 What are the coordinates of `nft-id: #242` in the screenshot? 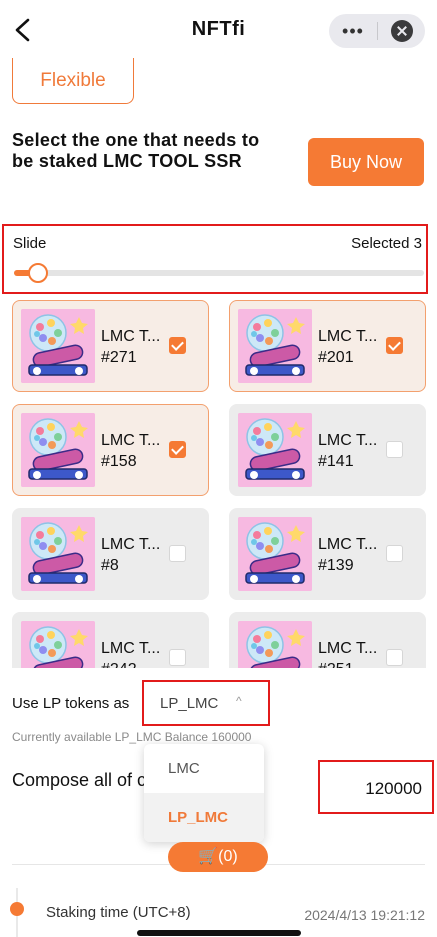 It's located at (119, 664).